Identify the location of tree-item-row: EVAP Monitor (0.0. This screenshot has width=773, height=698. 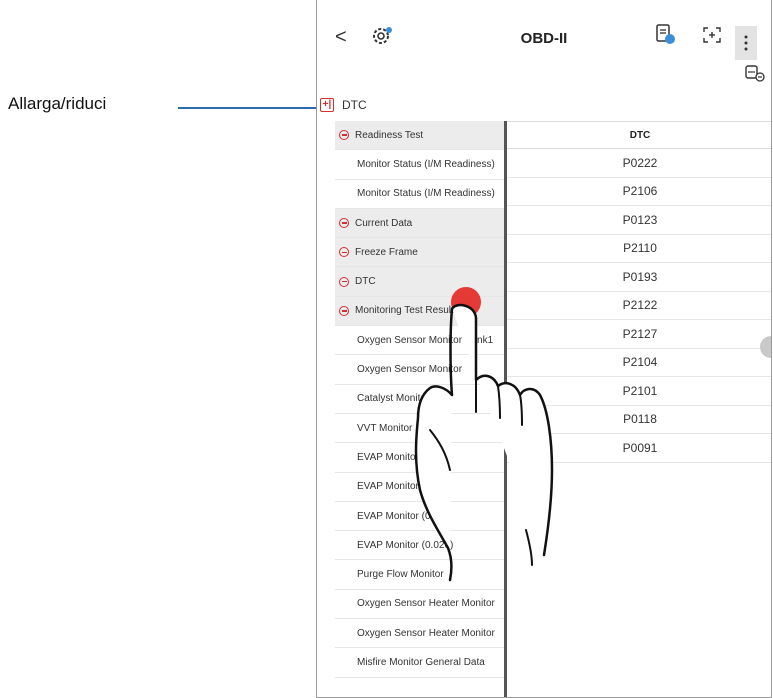
(420, 487).